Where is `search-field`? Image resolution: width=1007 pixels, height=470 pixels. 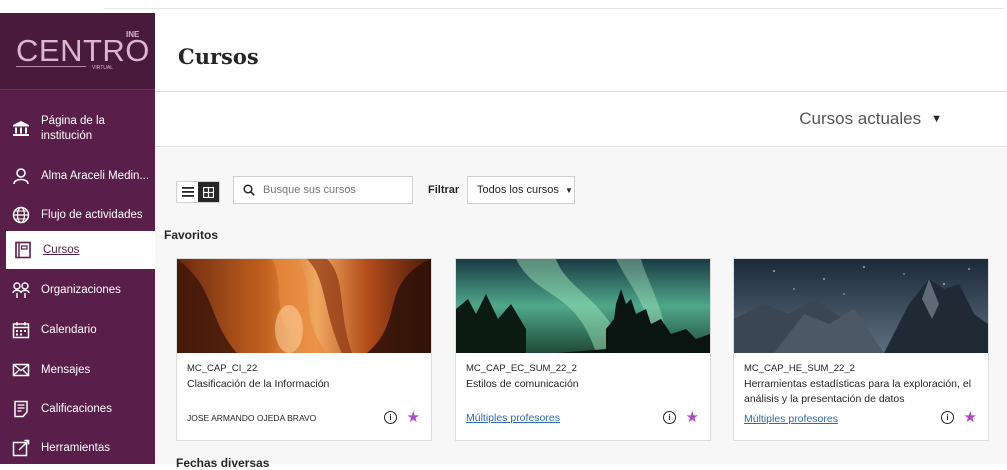 search-field is located at coordinates (323, 190).